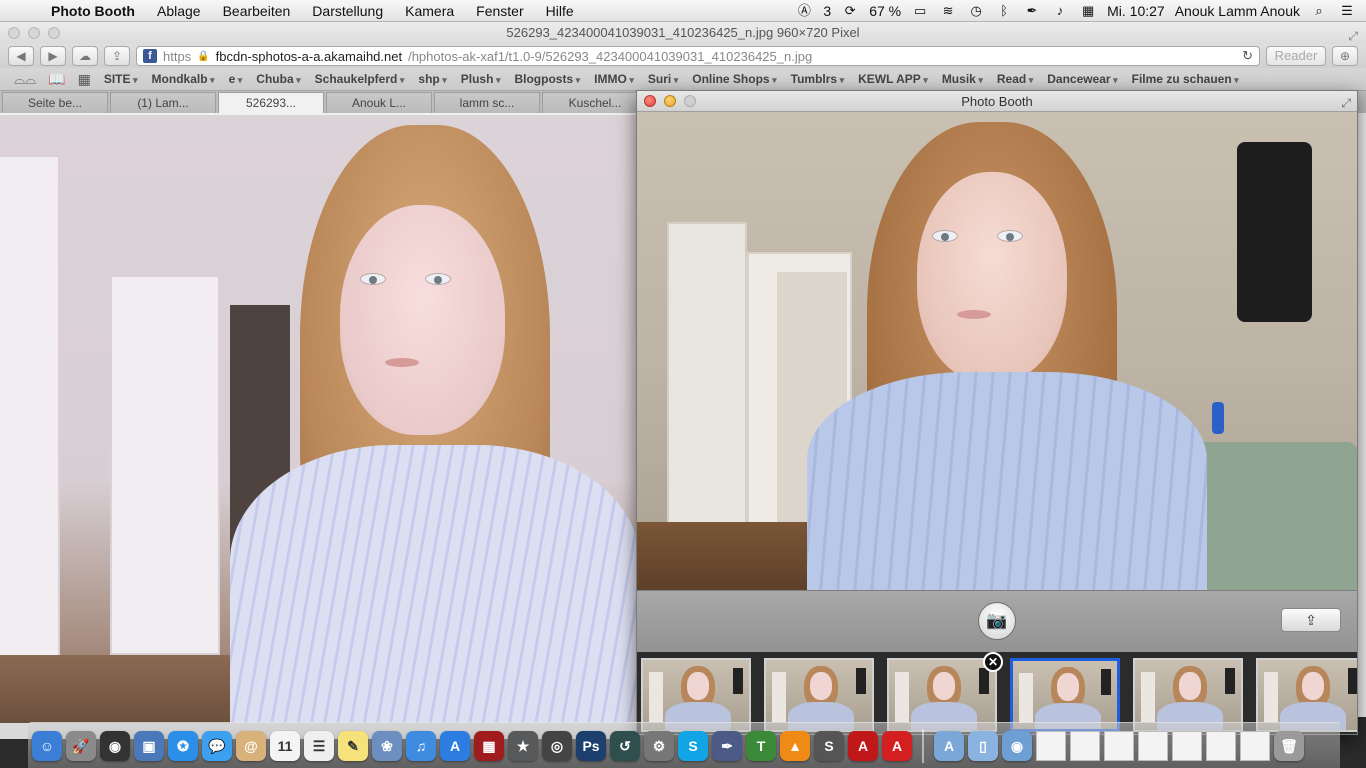  What do you see at coordinates (481, 79) in the screenshot?
I see `bookmark-plush: Plush` at bounding box center [481, 79].